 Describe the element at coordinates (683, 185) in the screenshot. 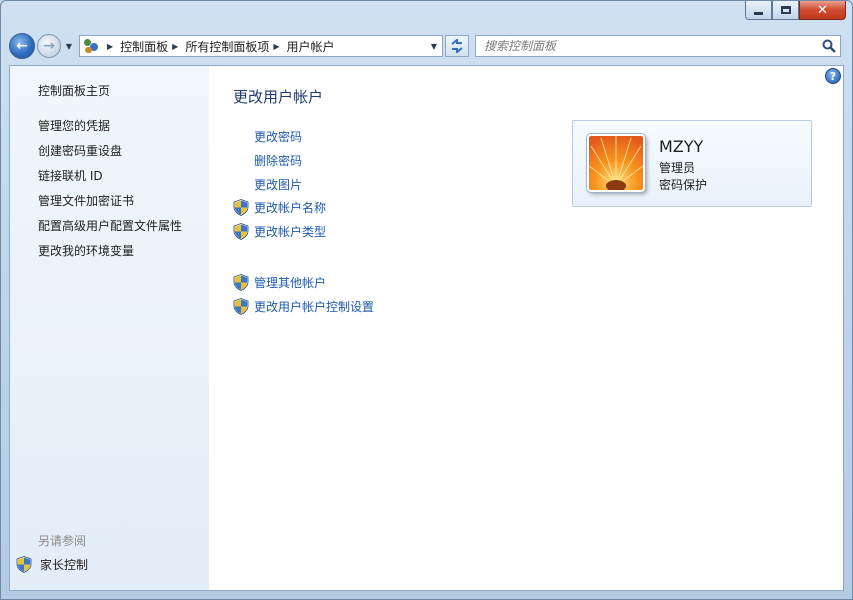

I see `password-status: 密码保护` at that location.